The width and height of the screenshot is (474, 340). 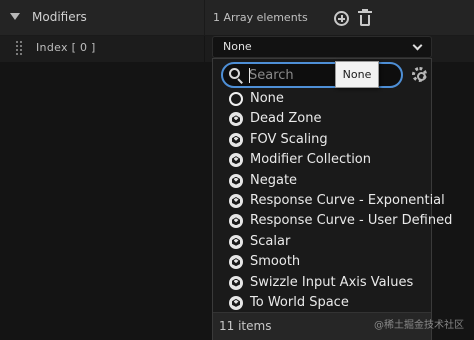 I want to click on list-item-label: Smooth, so click(x=275, y=262).